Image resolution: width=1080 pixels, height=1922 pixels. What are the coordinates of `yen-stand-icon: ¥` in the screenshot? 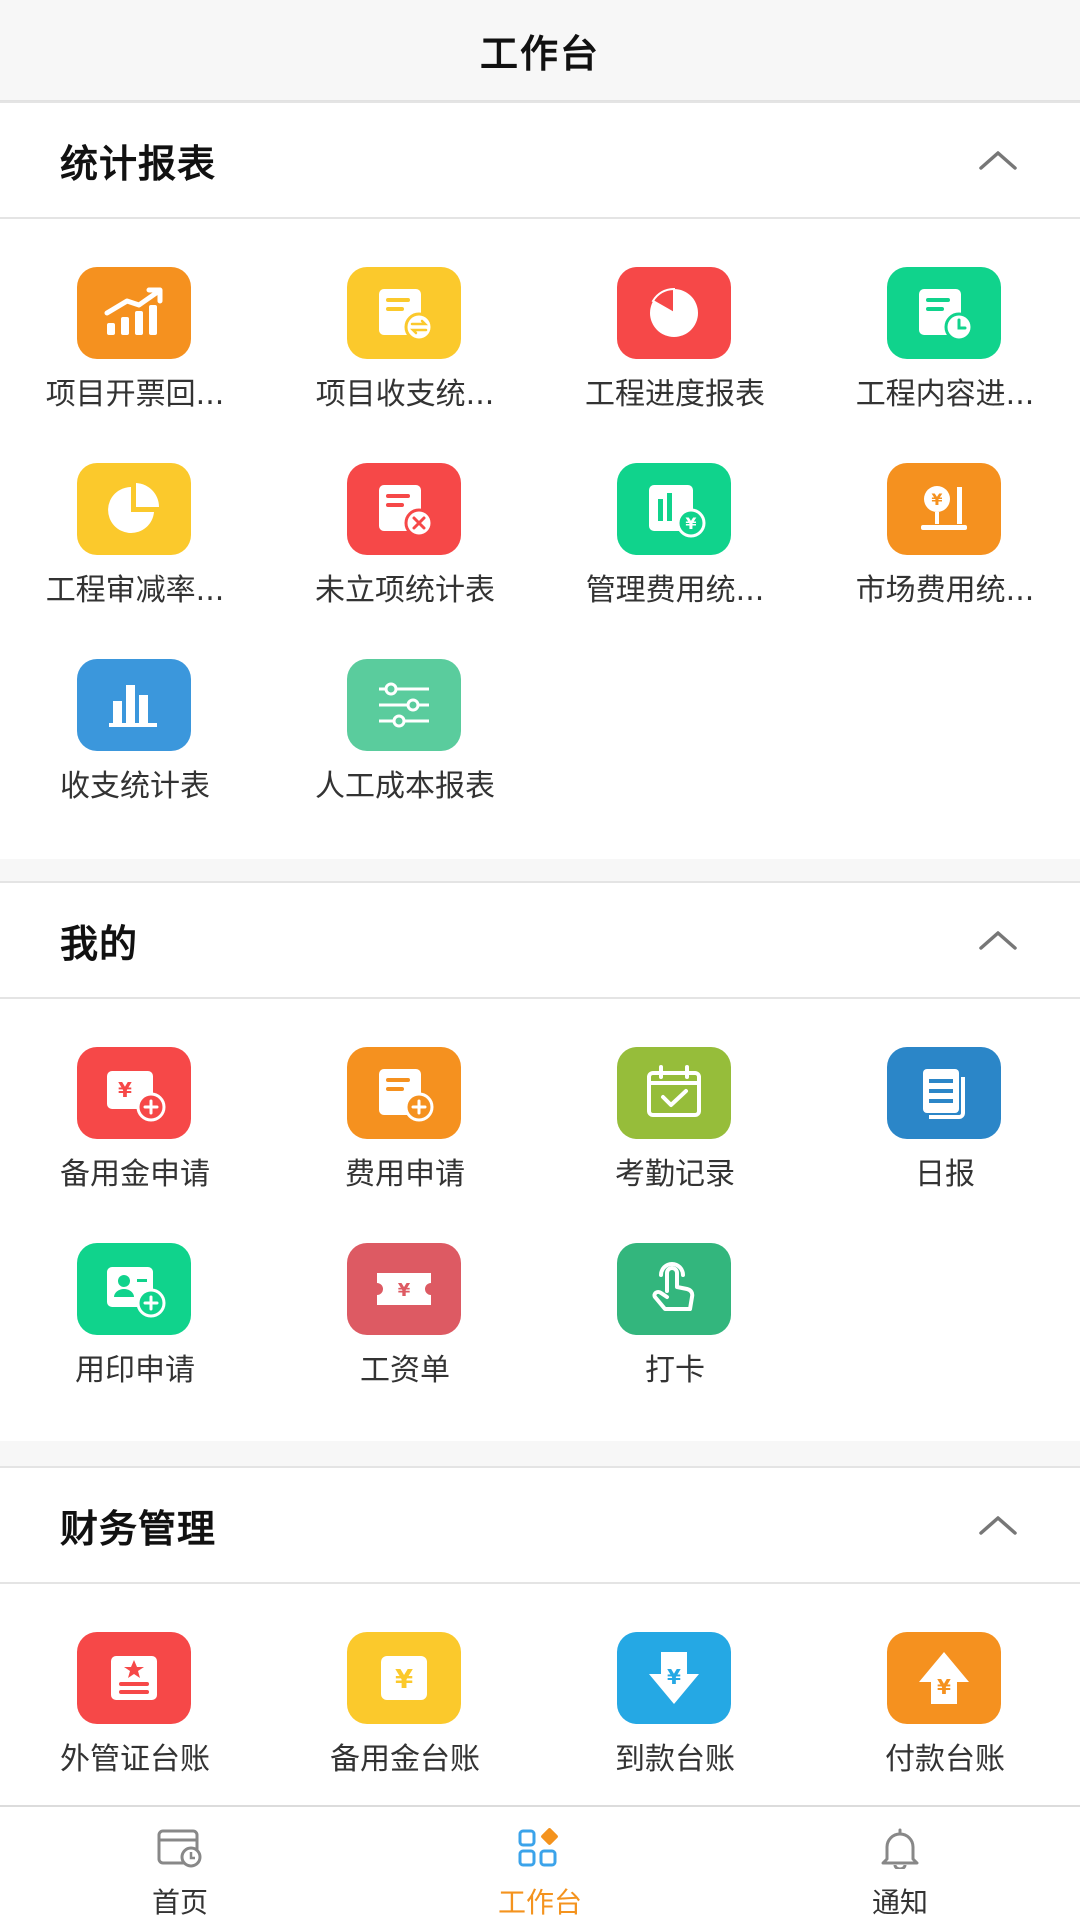 It's located at (944, 509).